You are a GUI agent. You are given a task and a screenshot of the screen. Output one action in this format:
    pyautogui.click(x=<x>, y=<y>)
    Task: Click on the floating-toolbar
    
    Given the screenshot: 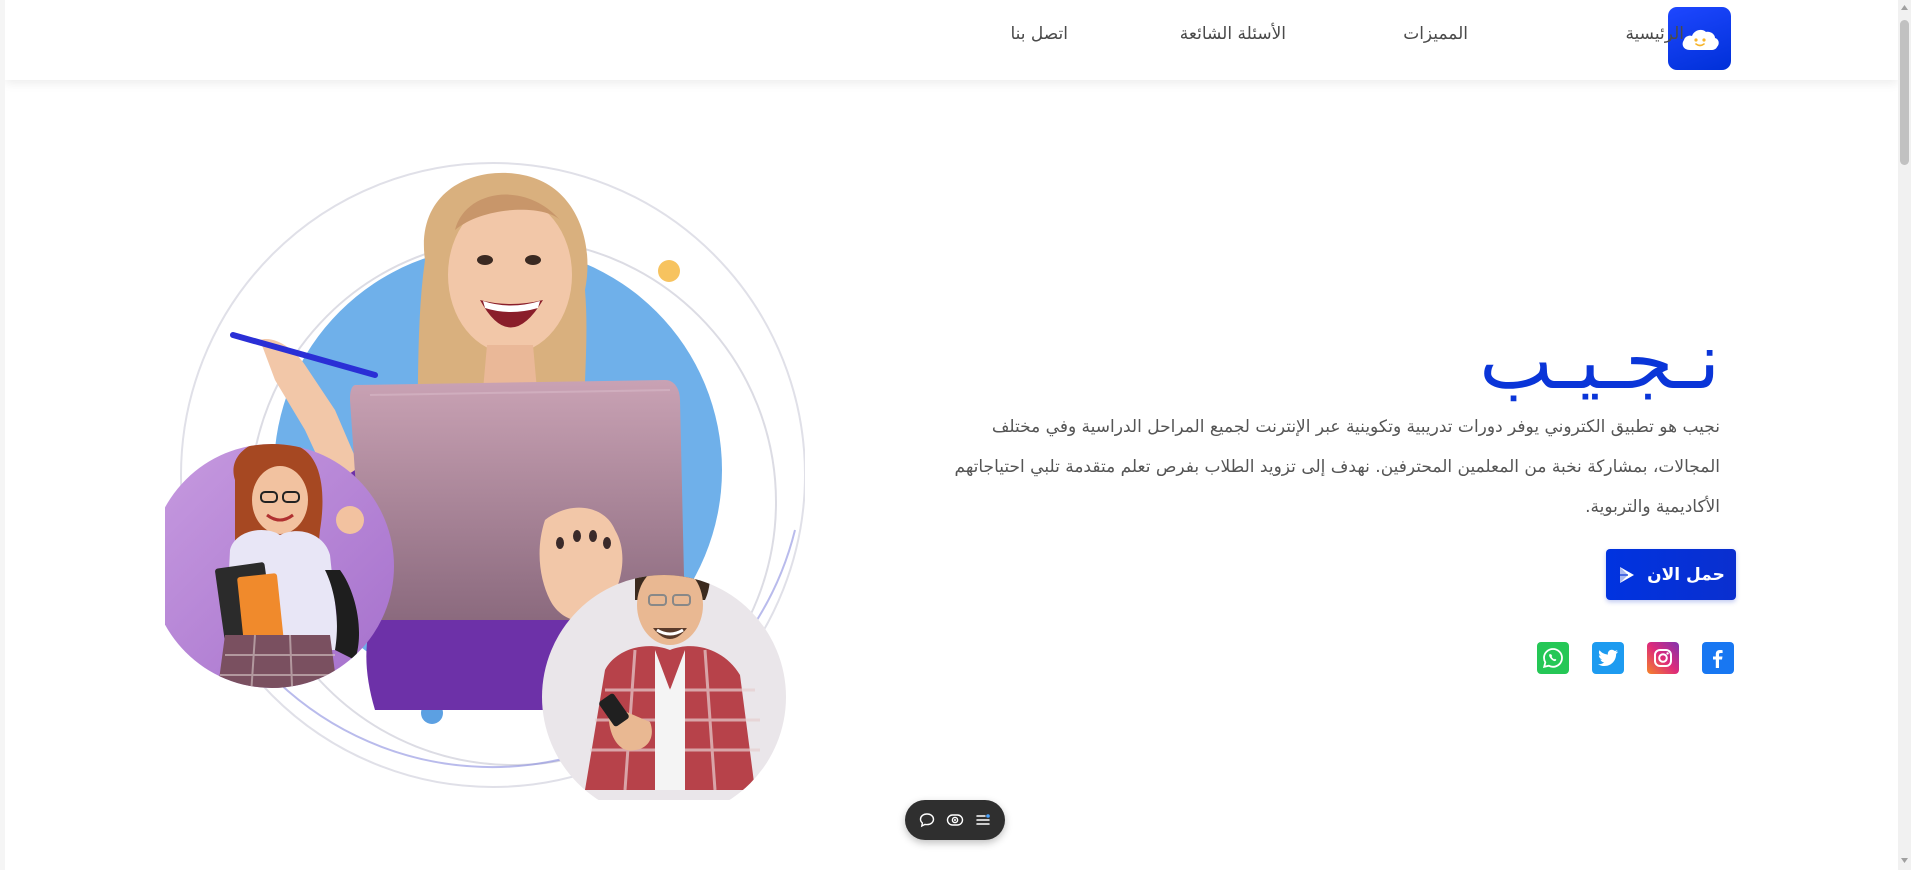 What is the action you would take?
    pyautogui.click(x=955, y=820)
    